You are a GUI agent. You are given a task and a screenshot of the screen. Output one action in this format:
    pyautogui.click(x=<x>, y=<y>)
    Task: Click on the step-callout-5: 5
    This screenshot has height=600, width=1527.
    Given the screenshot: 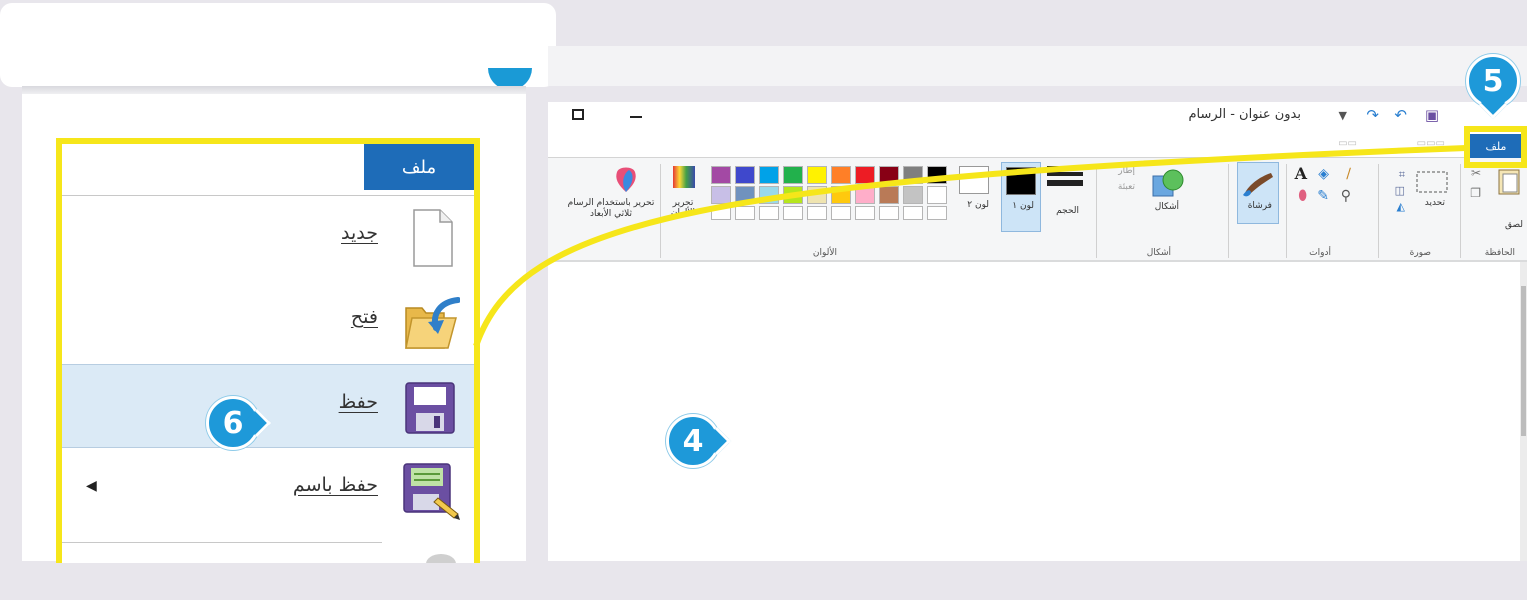 What is the action you would take?
    pyautogui.click(x=1493, y=87)
    